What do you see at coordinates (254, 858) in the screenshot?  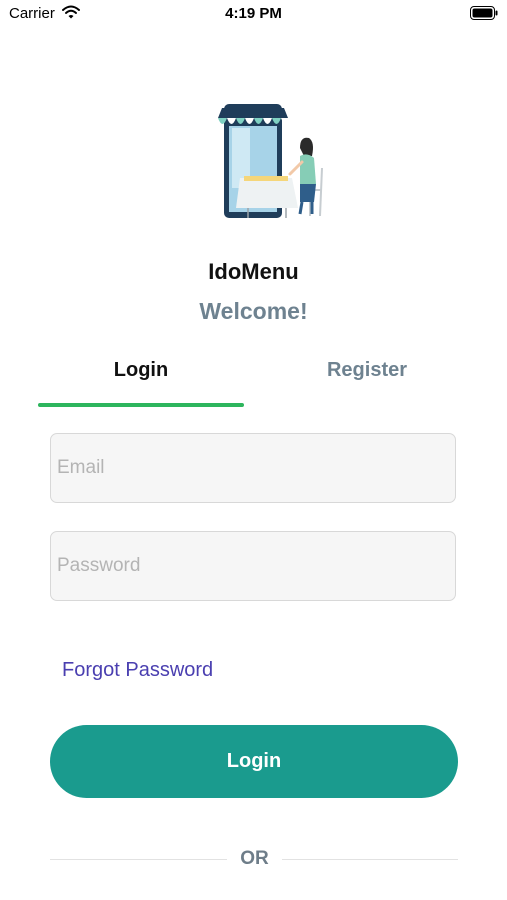 I see `or-divider-text: OR` at bounding box center [254, 858].